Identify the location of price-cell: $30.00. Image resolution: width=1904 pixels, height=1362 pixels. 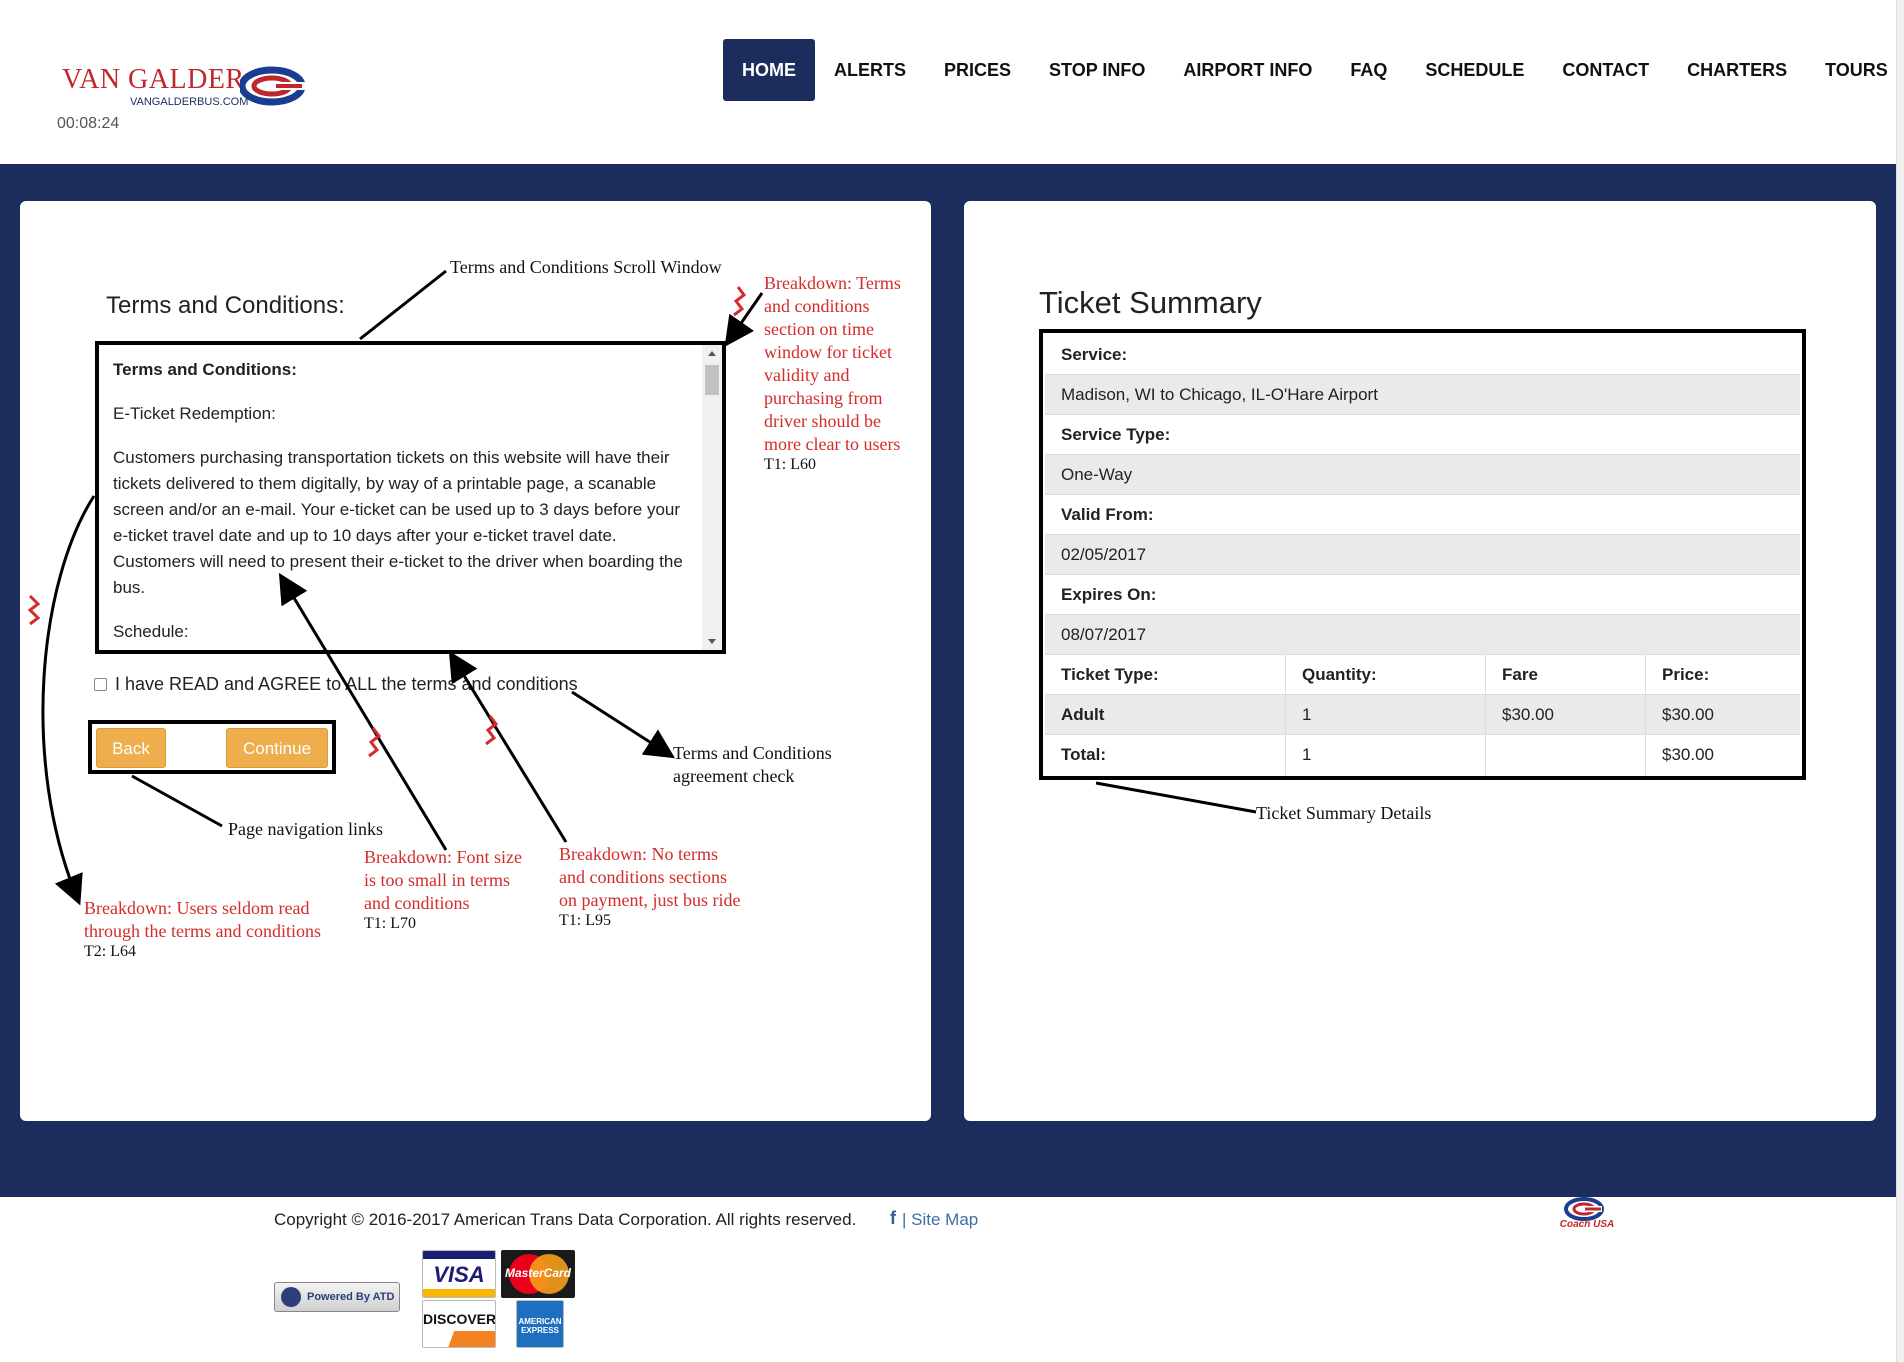
(1688, 714).